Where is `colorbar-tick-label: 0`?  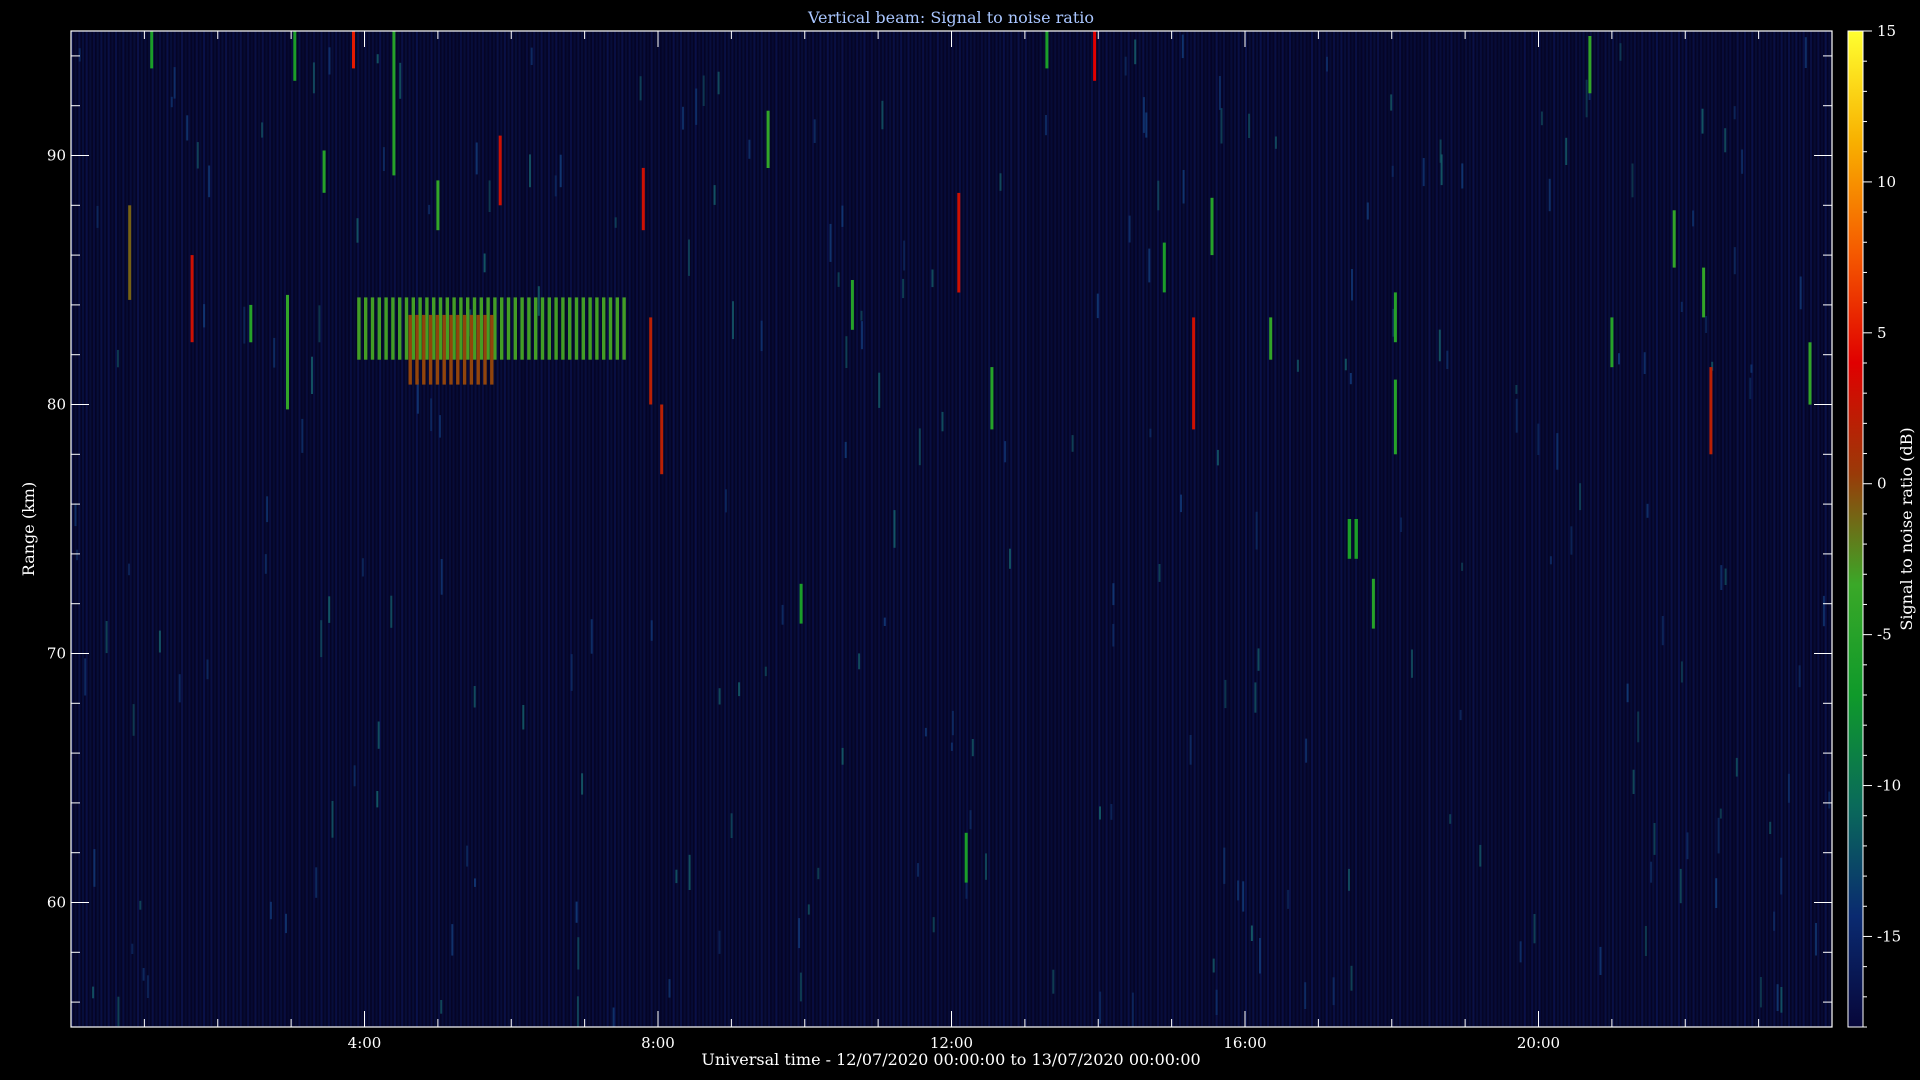 colorbar-tick-label: 0 is located at coordinates (1882, 484).